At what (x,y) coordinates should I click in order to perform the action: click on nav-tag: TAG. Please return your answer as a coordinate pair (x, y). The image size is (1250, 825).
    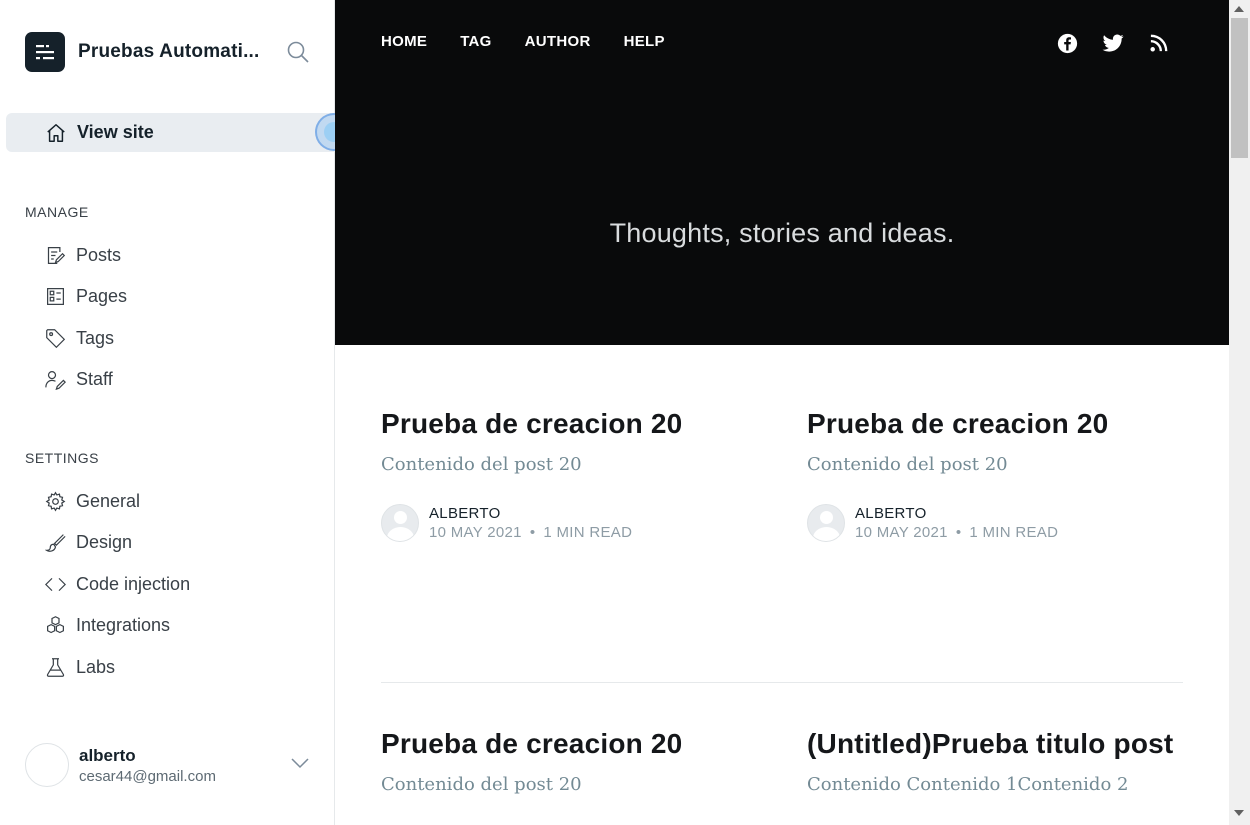
    Looking at the image, I should click on (475, 41).